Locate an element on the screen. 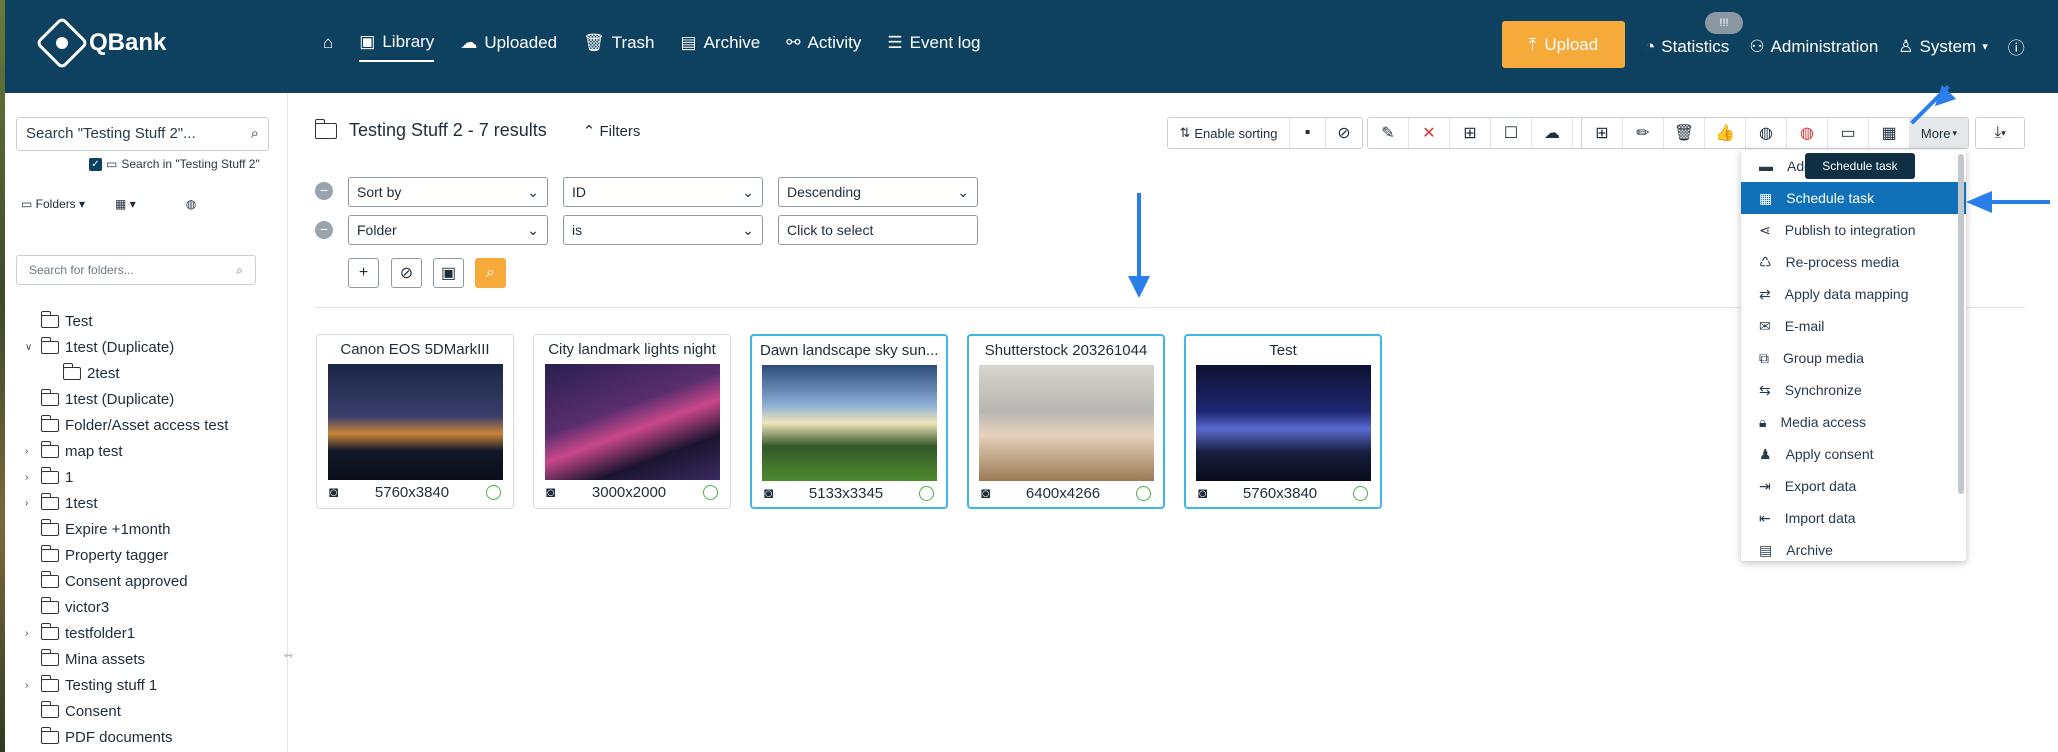 This screenshot has height=752, width=2058. search-button: ⌕ is located at coordinates (490, 273).